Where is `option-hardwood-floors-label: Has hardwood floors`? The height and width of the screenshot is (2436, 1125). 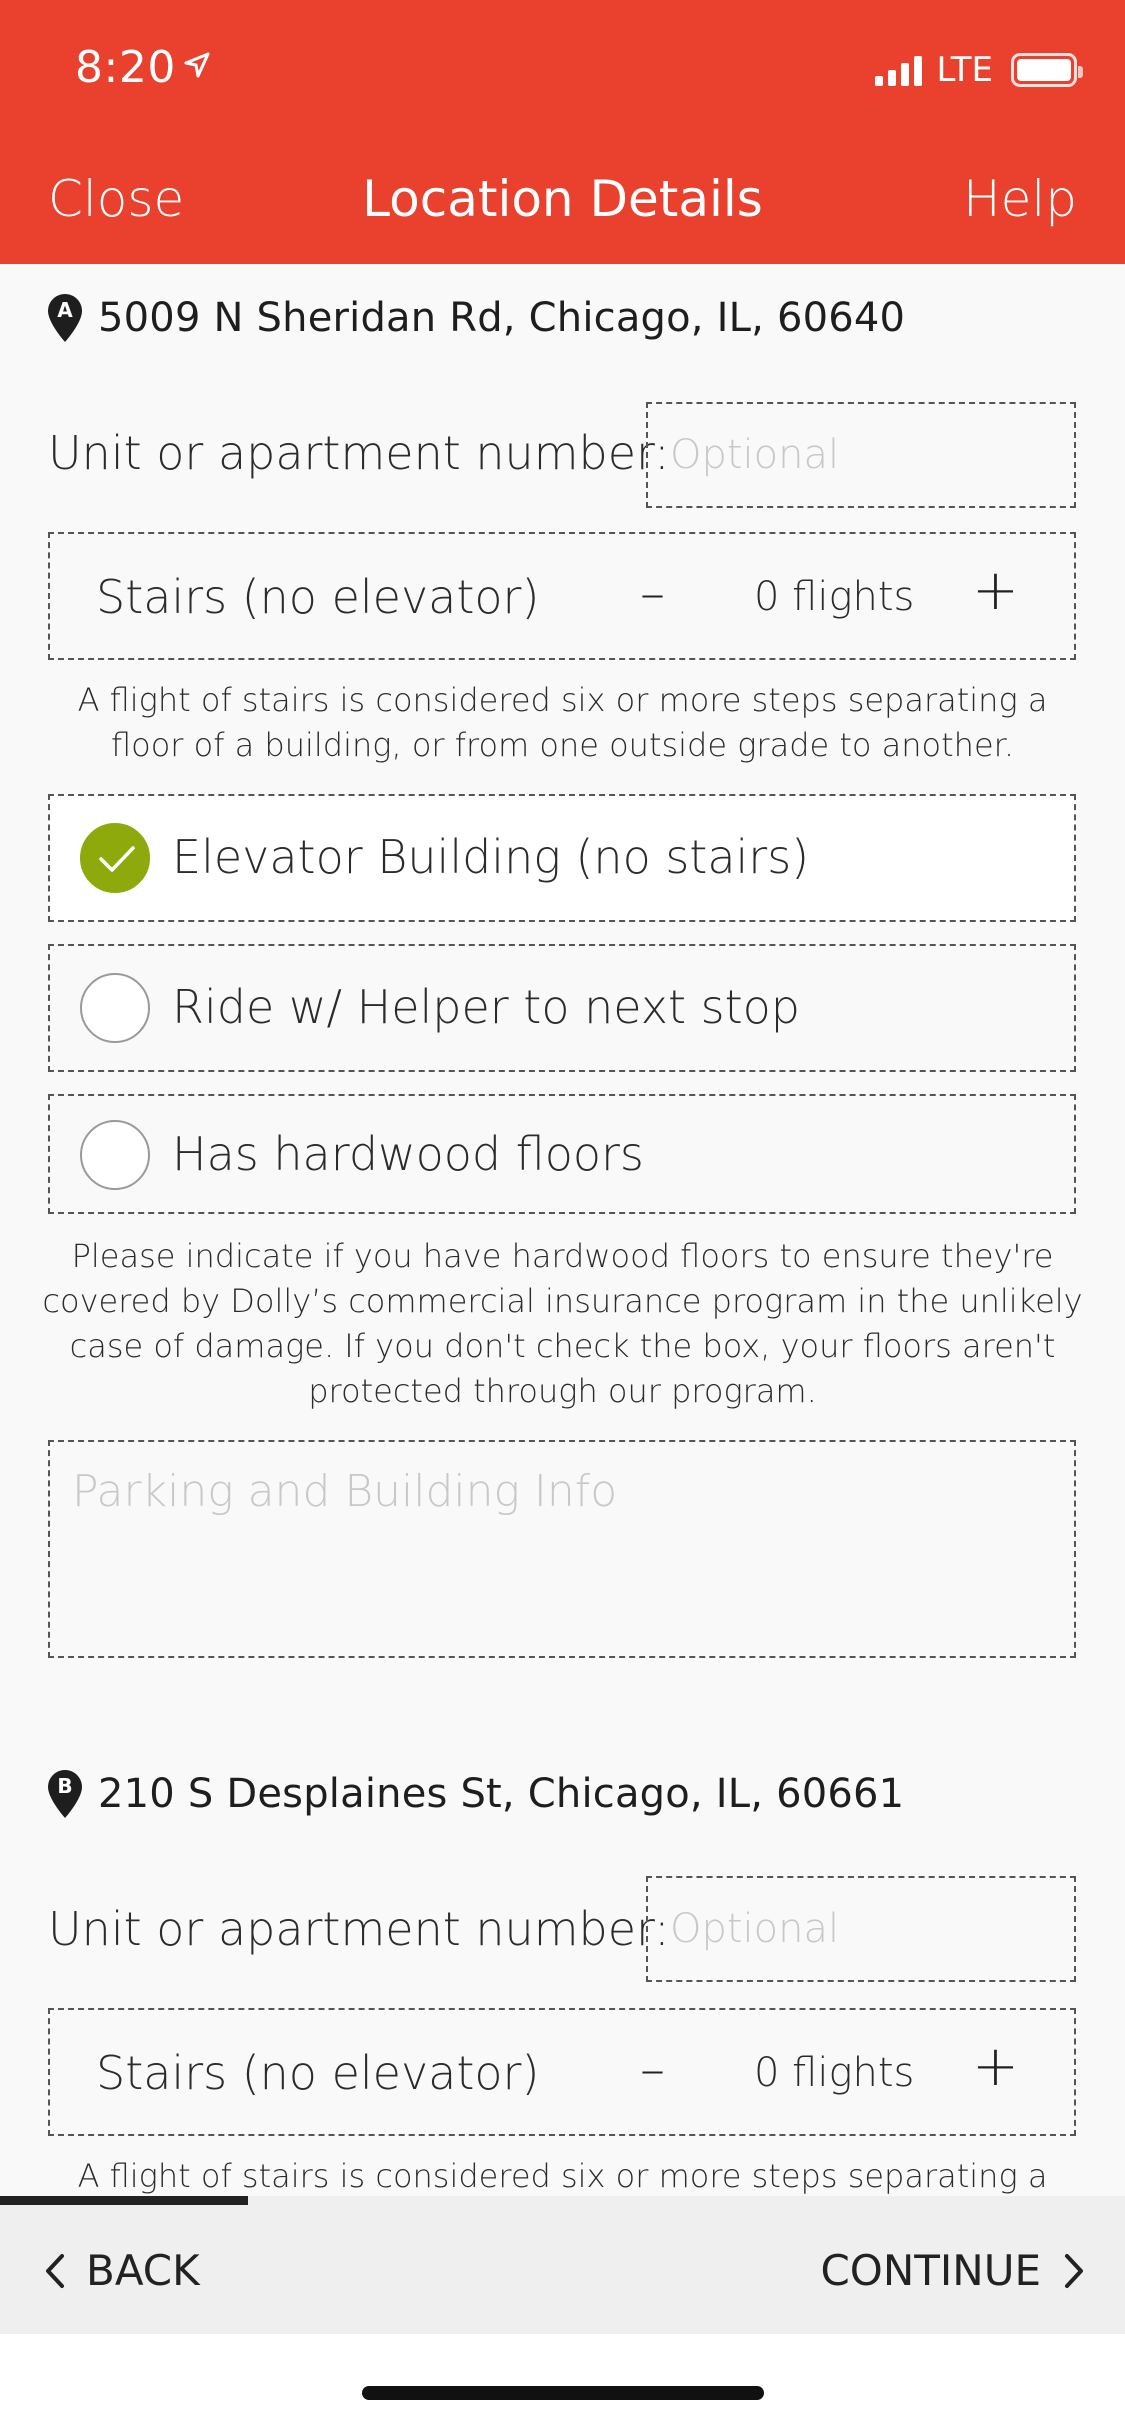
option-hardwood-floors-label: Has hardwood floors is located at coordinates (408, 1154).